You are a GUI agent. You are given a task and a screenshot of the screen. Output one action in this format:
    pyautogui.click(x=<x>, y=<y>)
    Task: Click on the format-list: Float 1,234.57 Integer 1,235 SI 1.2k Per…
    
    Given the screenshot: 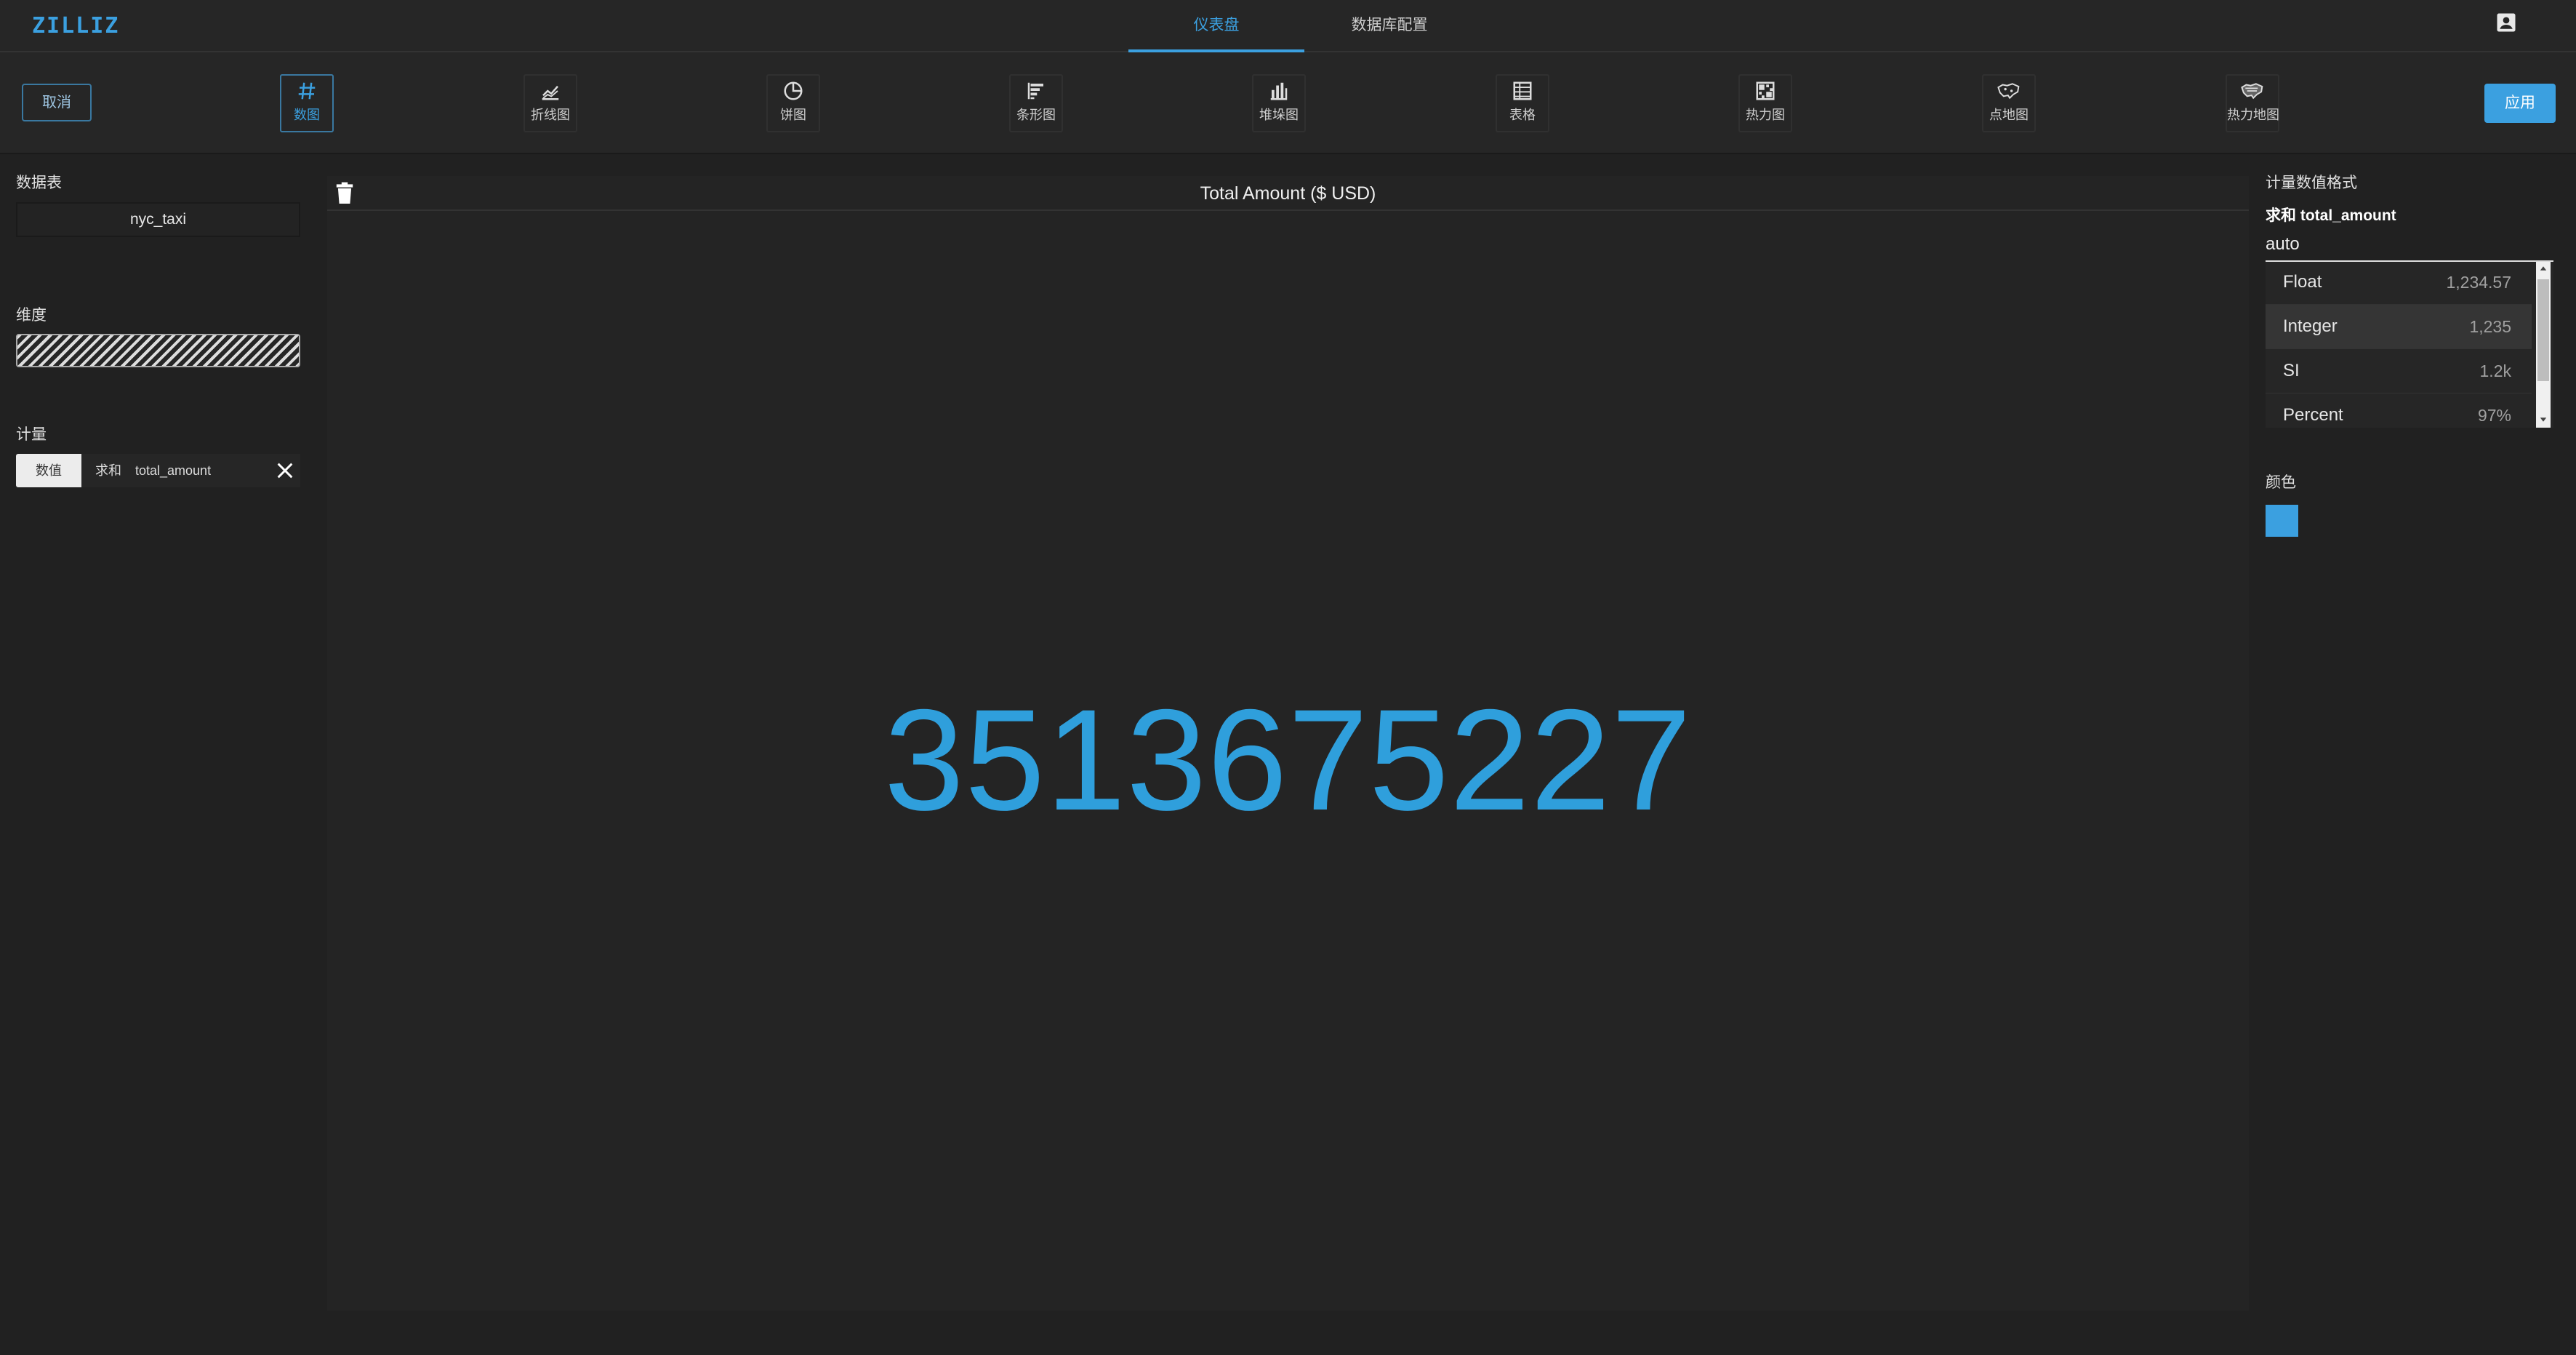 What is the action you would take?
    pyautogui.click(x=2409, y=344)
    